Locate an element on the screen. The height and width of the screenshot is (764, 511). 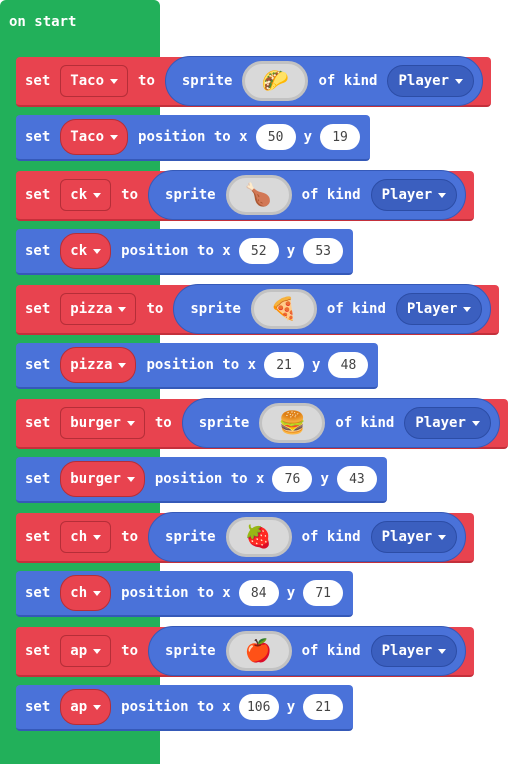
y-value-field: 19 is located at coordinates (340, 137).